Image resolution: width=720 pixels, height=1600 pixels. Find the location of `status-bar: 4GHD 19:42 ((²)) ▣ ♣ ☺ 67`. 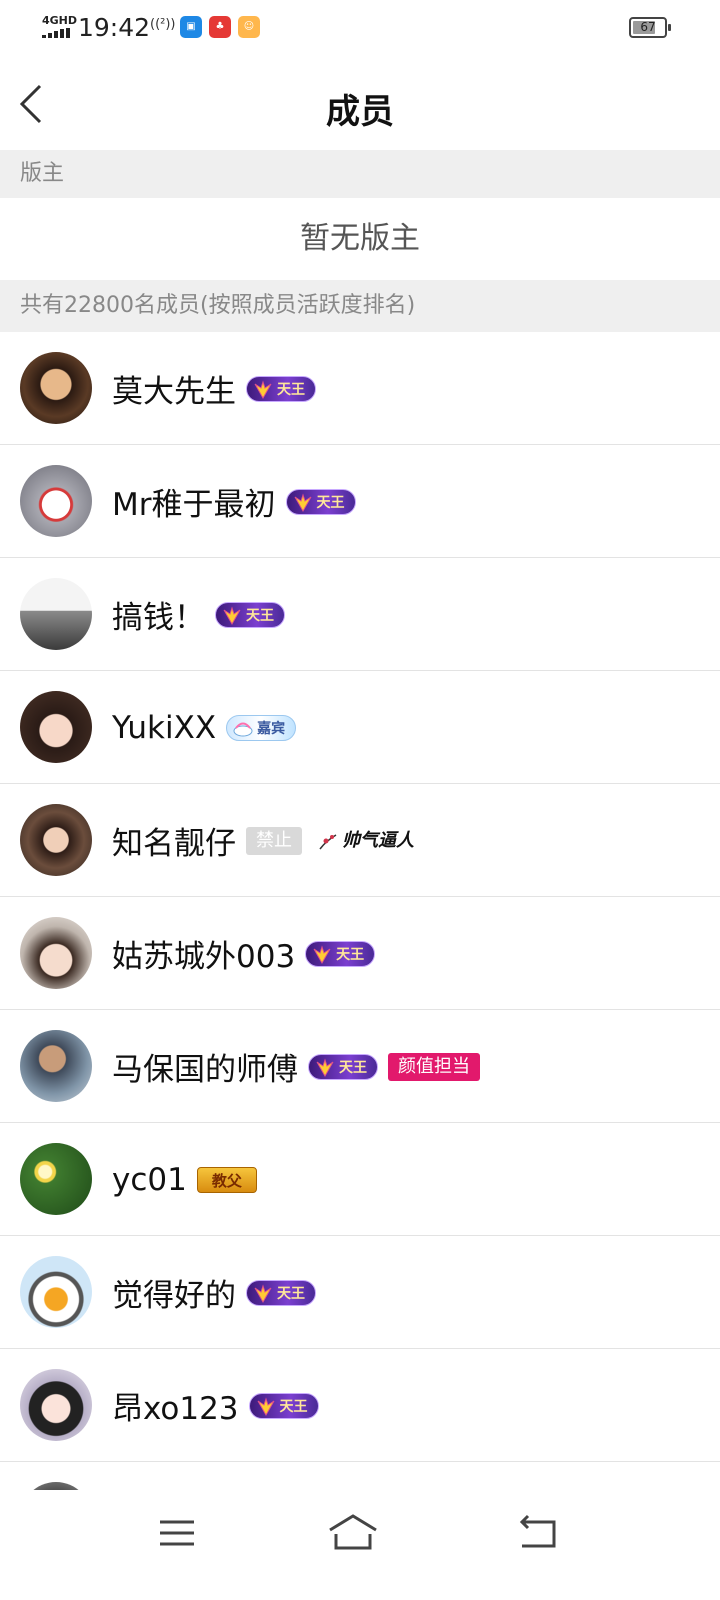

status-bar: 4GHD 19:42 ((²)) ▣ ♣ ☺ 67 is located at coordinates (360, 28).